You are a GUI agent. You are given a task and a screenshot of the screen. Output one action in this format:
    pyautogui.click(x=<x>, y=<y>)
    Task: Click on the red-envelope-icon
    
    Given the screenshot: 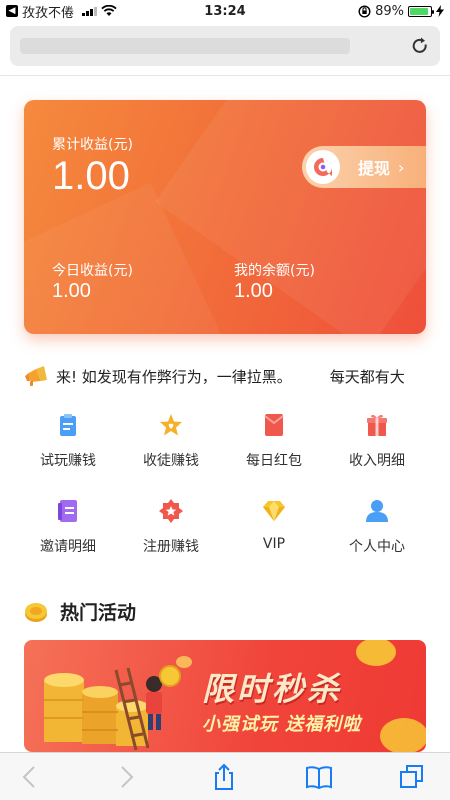 What is the action you would take?
    pyautogui.click(x=274, y=425)
    